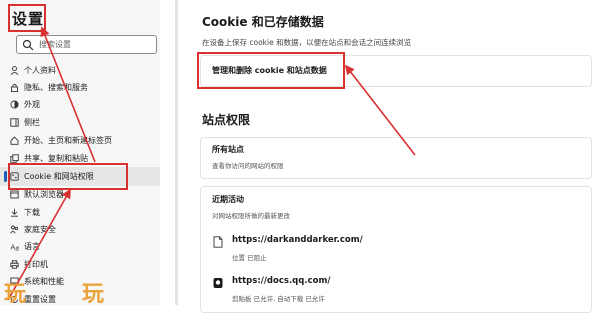  What do you see at coordinates (14, 264) in the screenshot?
I see `printer-icon` at bounding box center [14, 264].